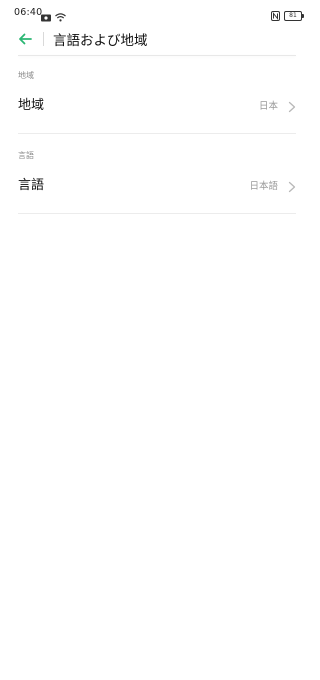 The height and width of the screenshot is (680, 320). What do you see at coordinates (43, 39) in the screenshot?
I see `header-separator` at bounding box center [43, 39].